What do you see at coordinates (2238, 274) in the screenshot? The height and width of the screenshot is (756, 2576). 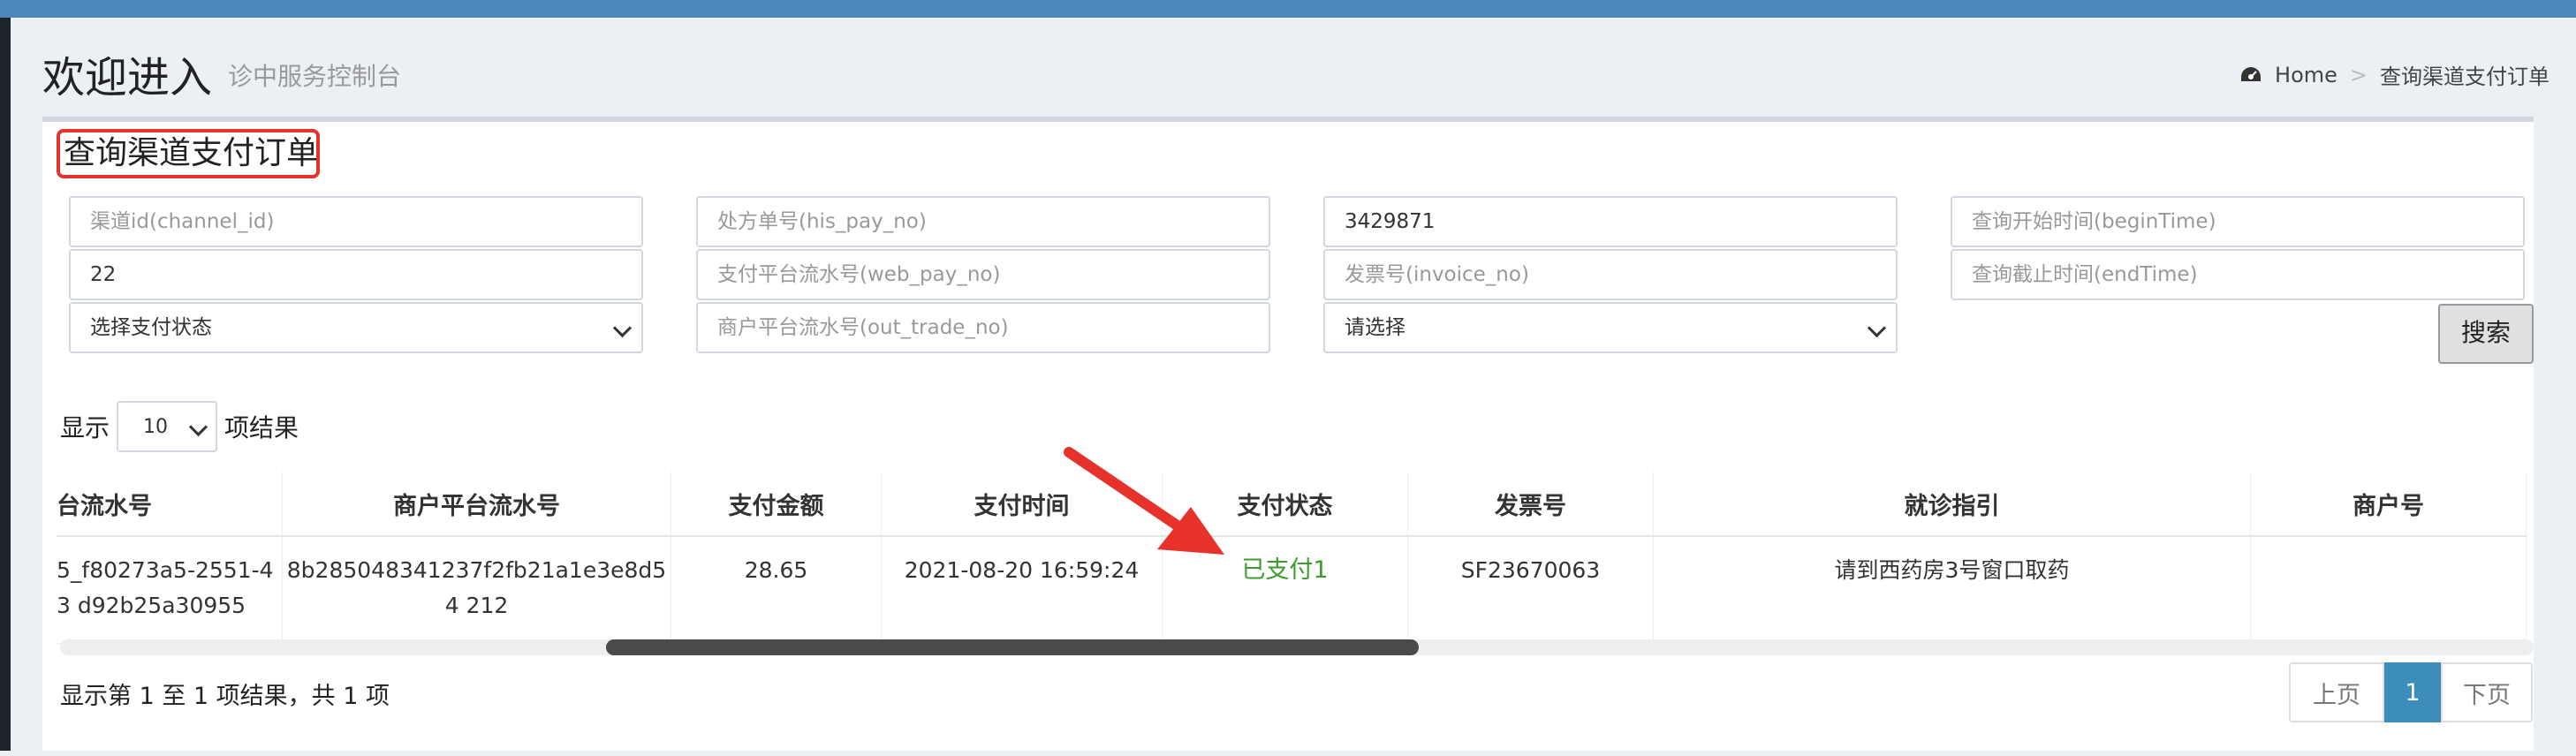 I see `end-time-input: 查询截止时间(endTime)` at bounding box center [2238, 274].